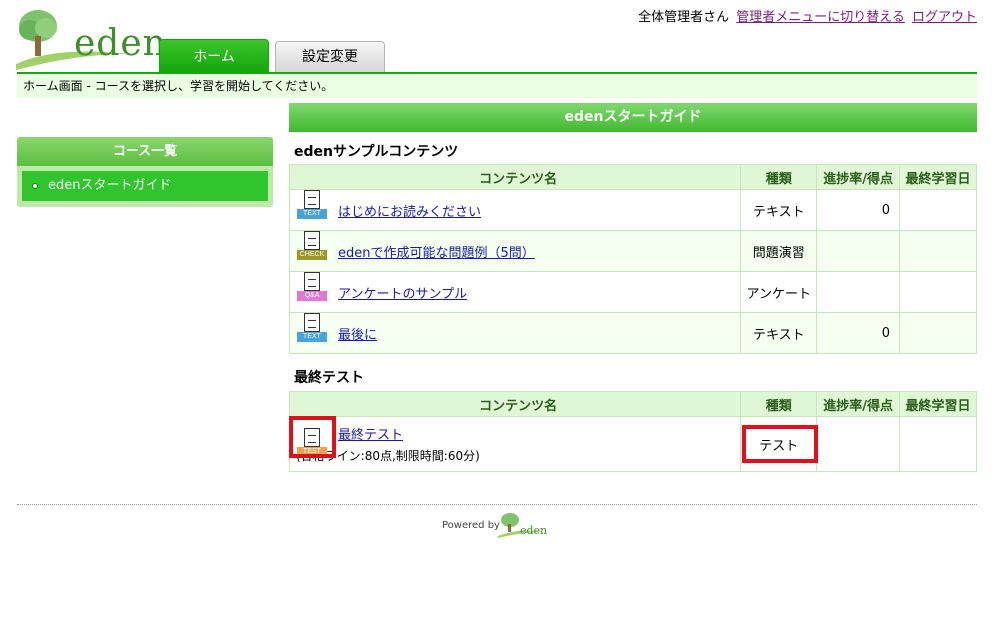 Image resolution: width=994 pixels, height=628 pixels. Describe the element at coordinates (632, 292) in the screenshot. I see `table-row: Q&A アンケートのサンプル アンケート` at that location.